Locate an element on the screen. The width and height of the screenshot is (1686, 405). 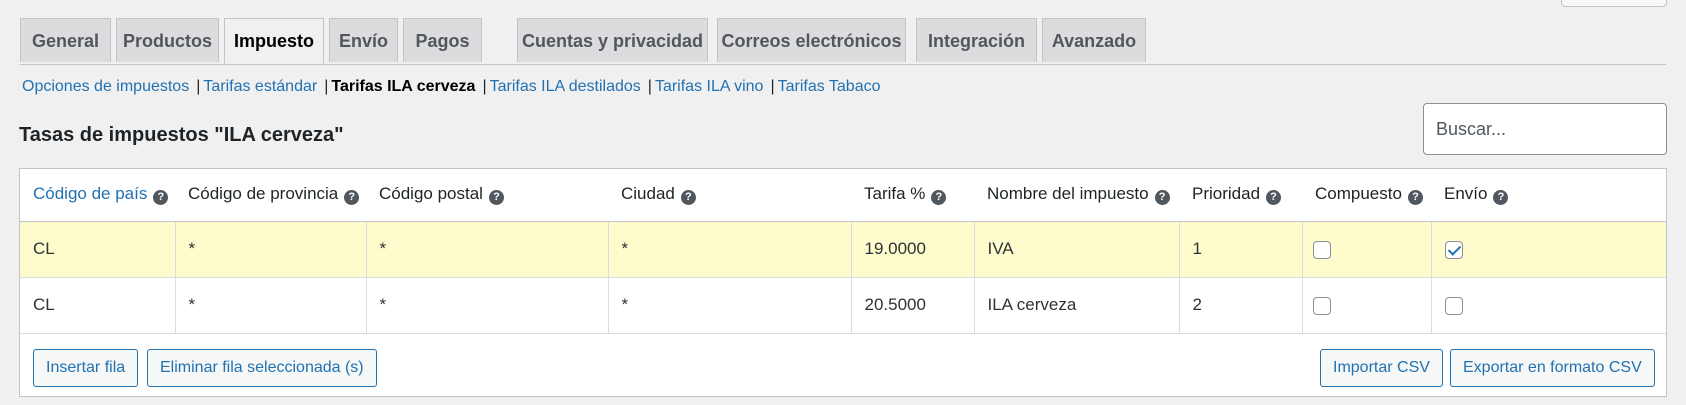
column-header-rate: Tarifa %? is located at coordinates (912, 195).